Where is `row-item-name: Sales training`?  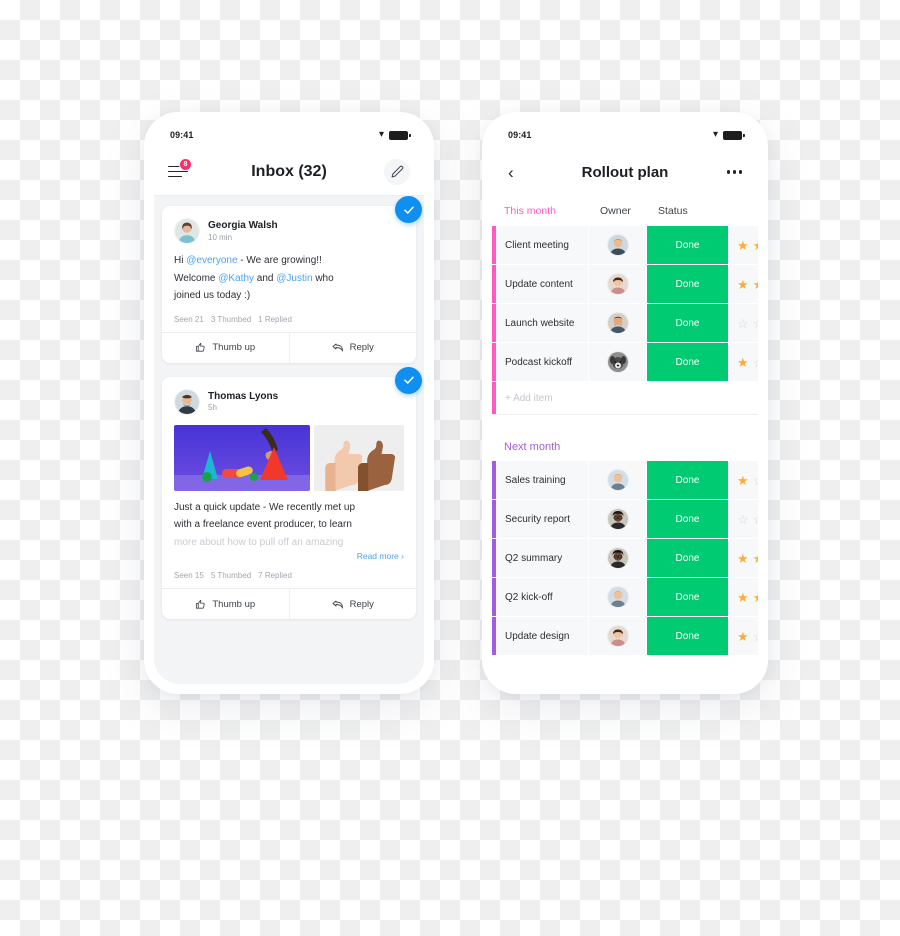
row-item-name: Sales training is located at coordinates (542, 480).